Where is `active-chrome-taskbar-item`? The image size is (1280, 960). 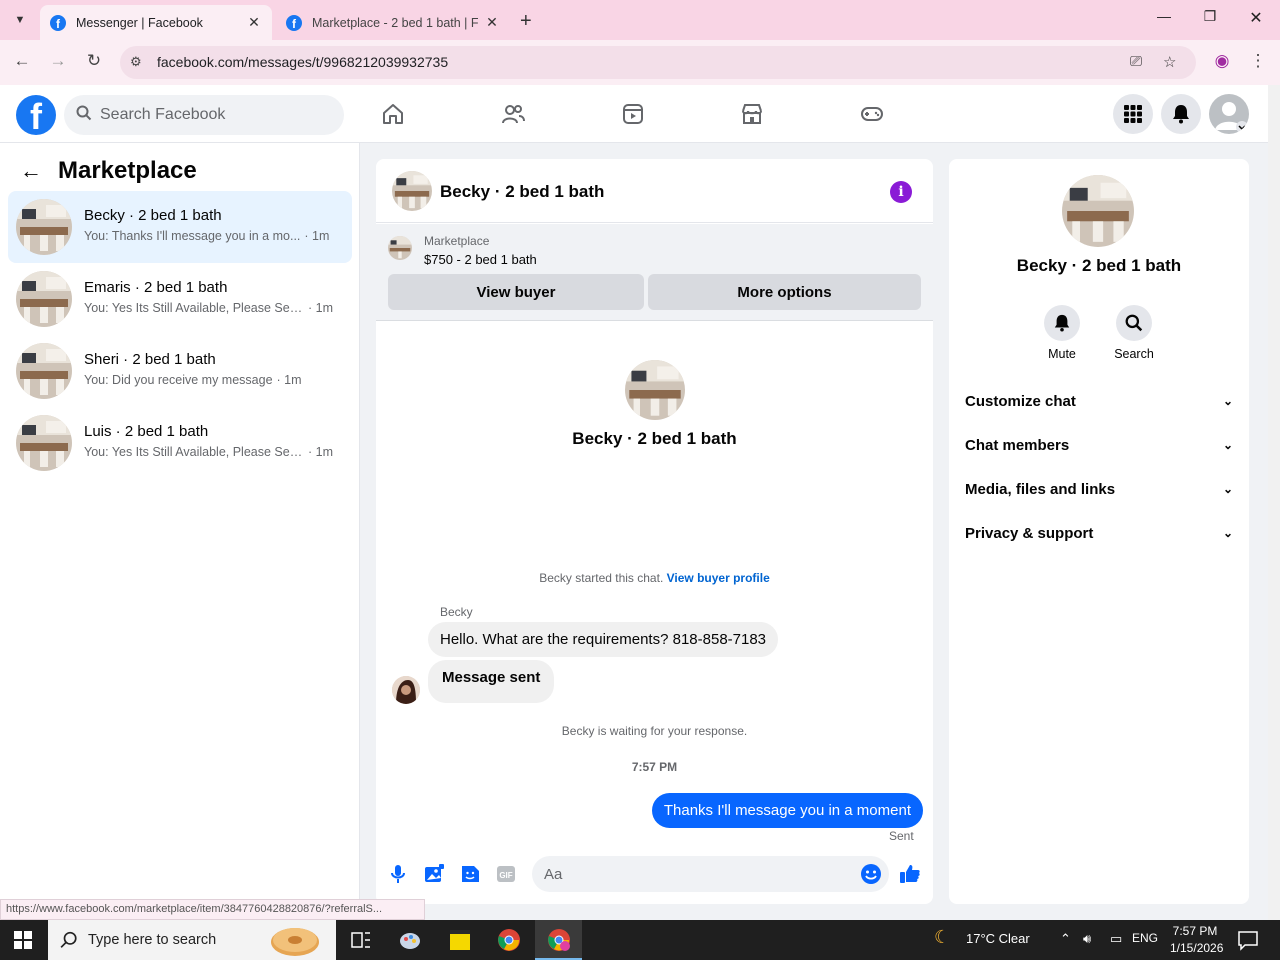
active-chrome-taskbar-item is located at coordinates (558, 940).